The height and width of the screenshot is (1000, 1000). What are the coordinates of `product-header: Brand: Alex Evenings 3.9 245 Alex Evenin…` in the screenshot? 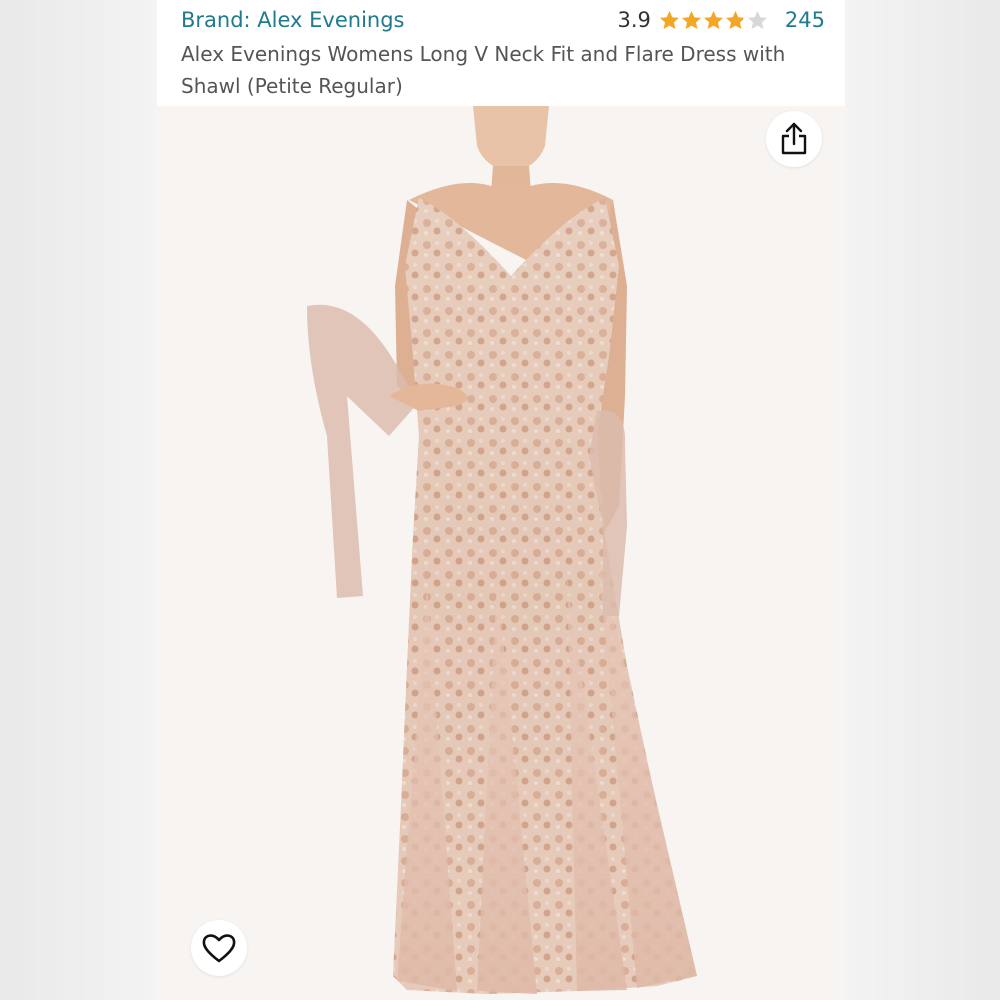 It's located at (501, 53).